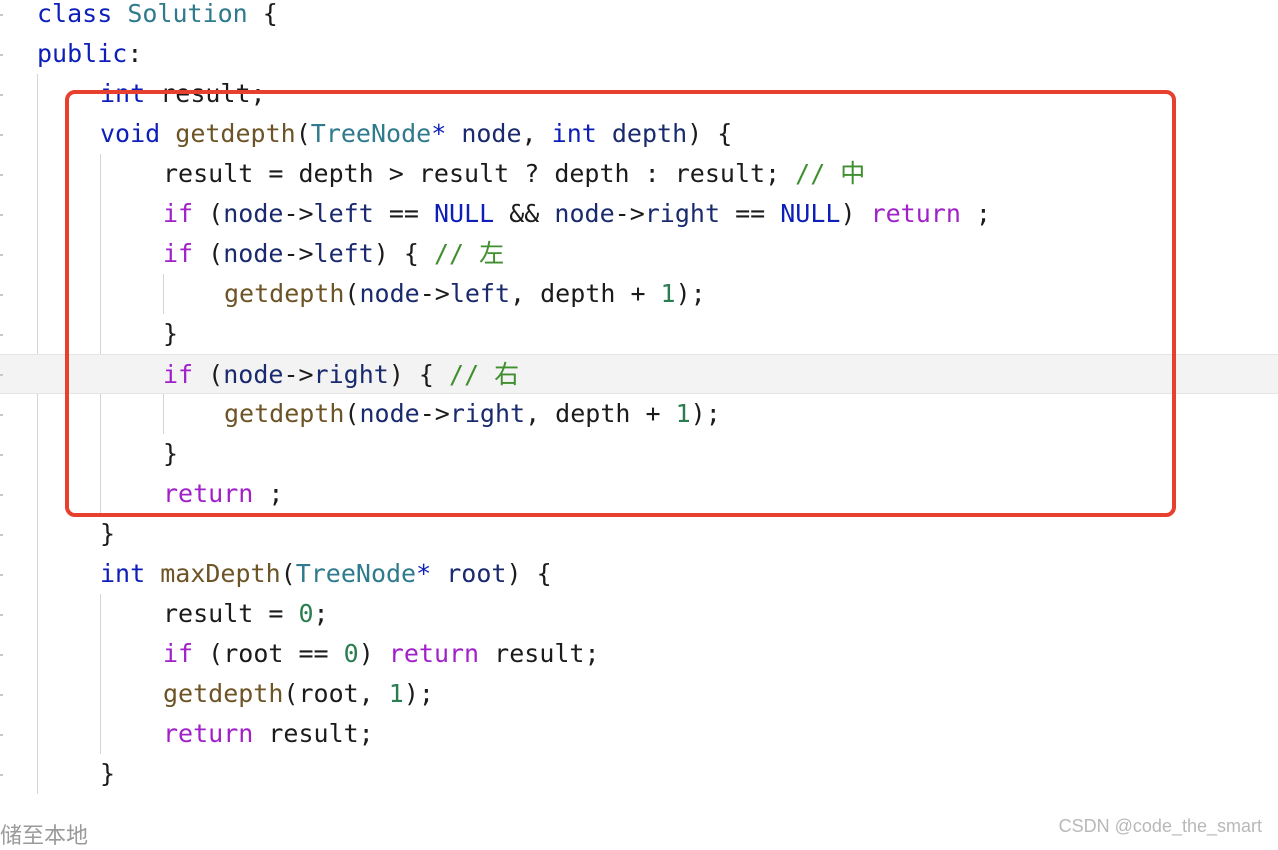 The image size is (1278, 850). Describe the element at coordinates (639, 694) in the screenshot. I see `code-line: getdepth(root, 1);` at that location.